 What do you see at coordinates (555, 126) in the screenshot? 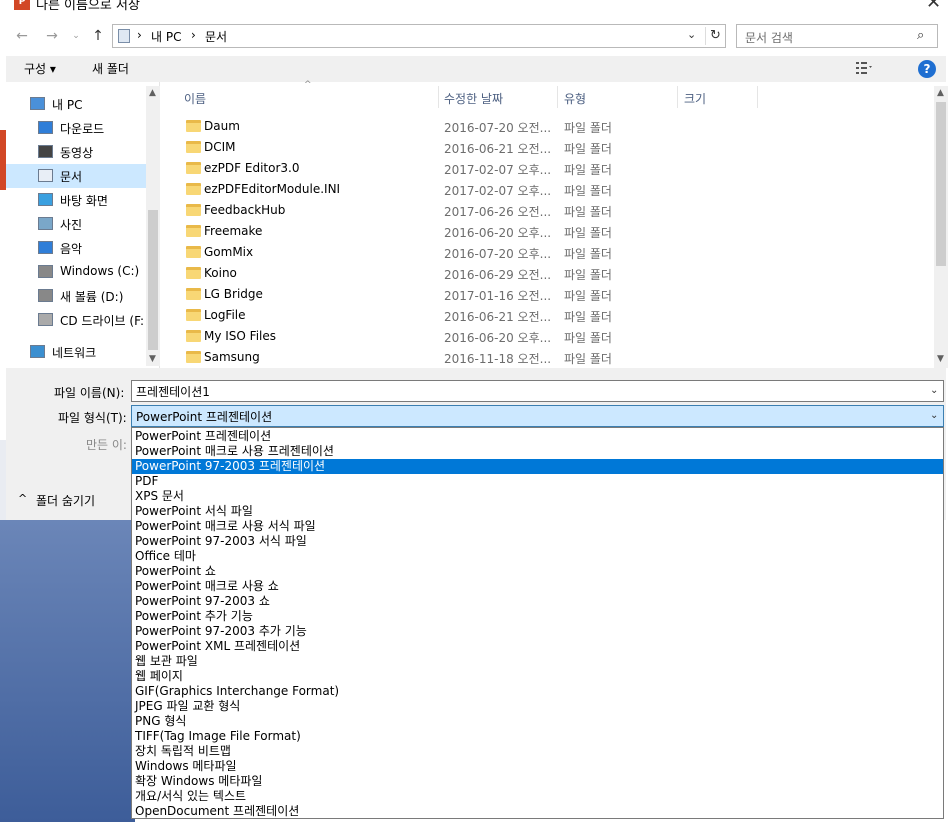
I see `file-row: Daum 2016-07-20 오전... 파일 폴더` at bounding box center [555, 126].